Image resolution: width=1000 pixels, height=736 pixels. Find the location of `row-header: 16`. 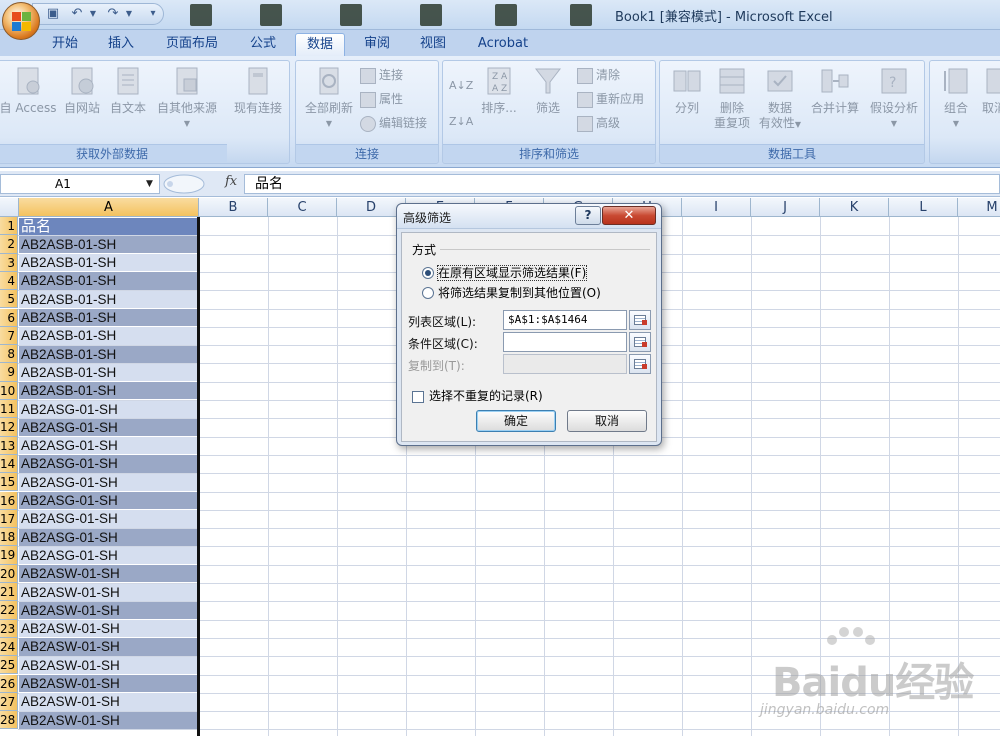

row-header: 16 is located at coordinates (9, 500).